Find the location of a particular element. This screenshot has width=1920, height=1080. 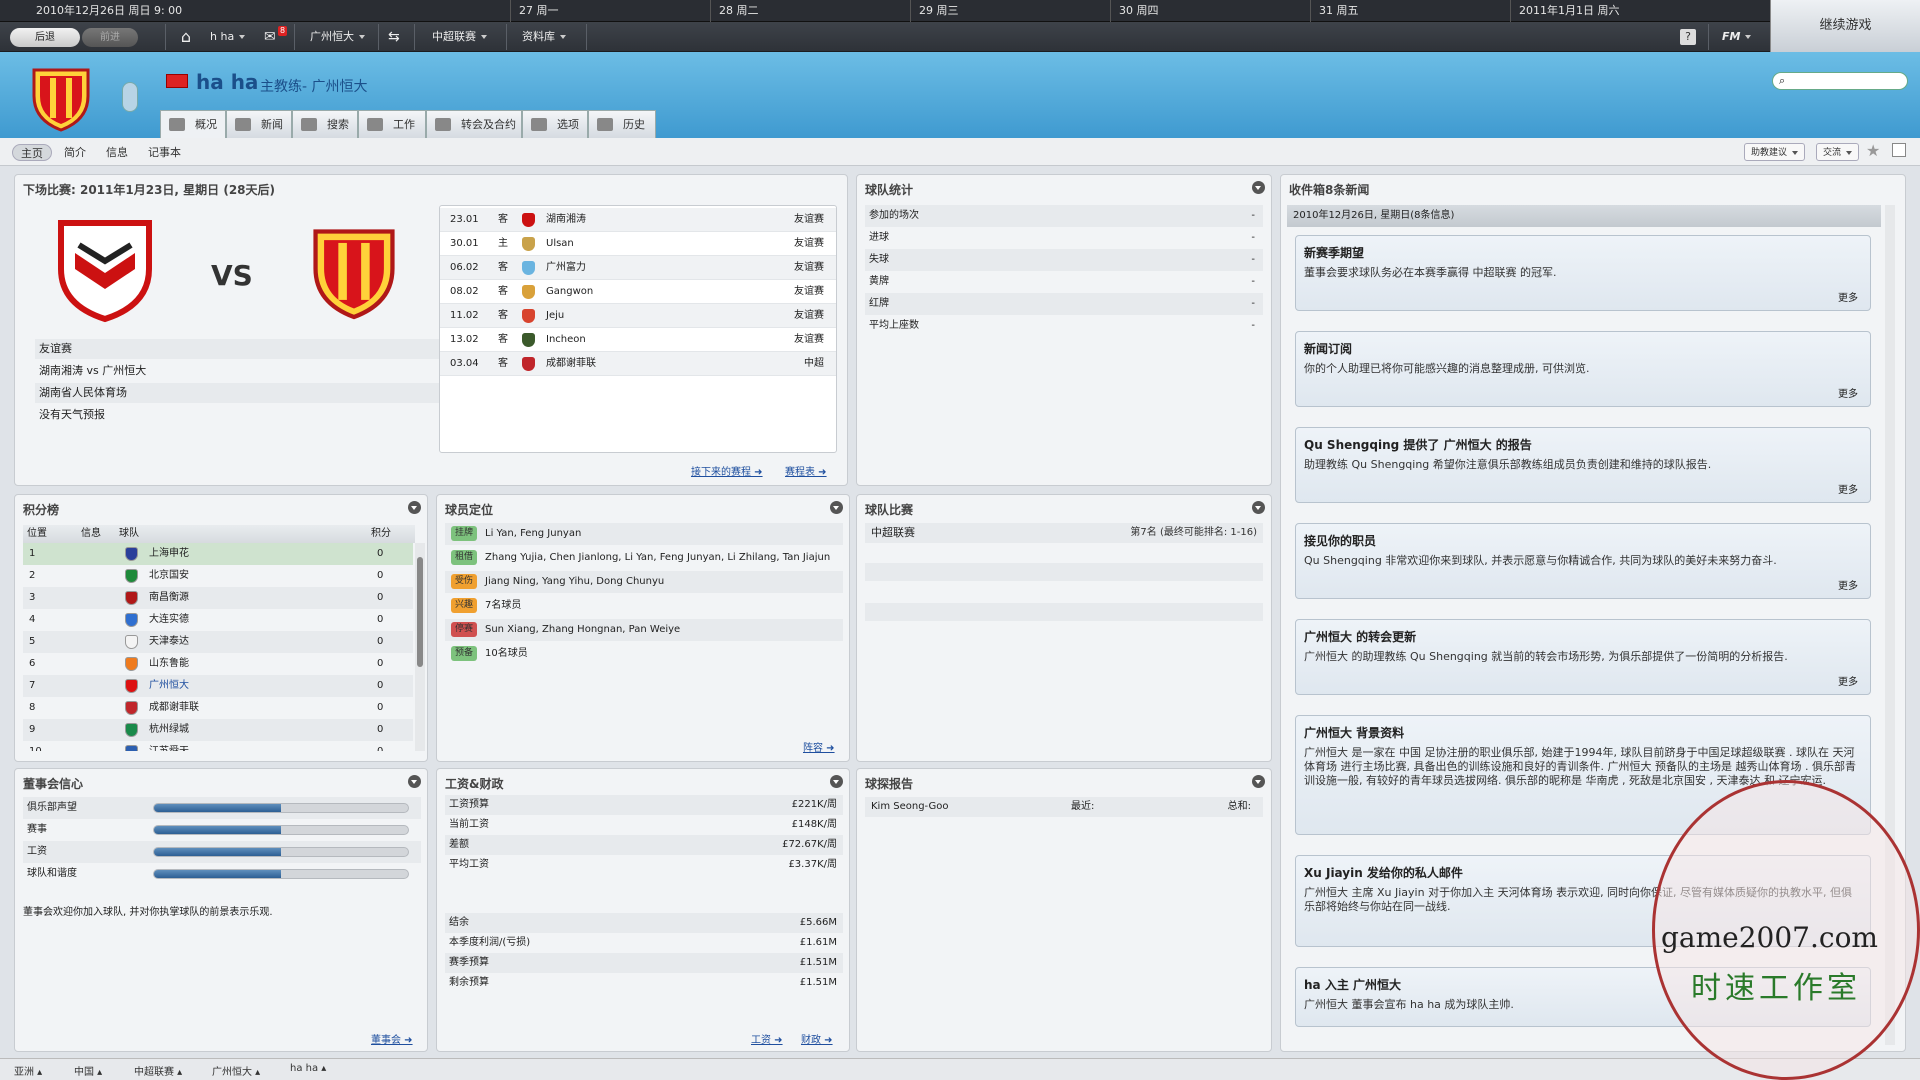

subtab-notebook: 记事本 is located at coordinates (164, 152).